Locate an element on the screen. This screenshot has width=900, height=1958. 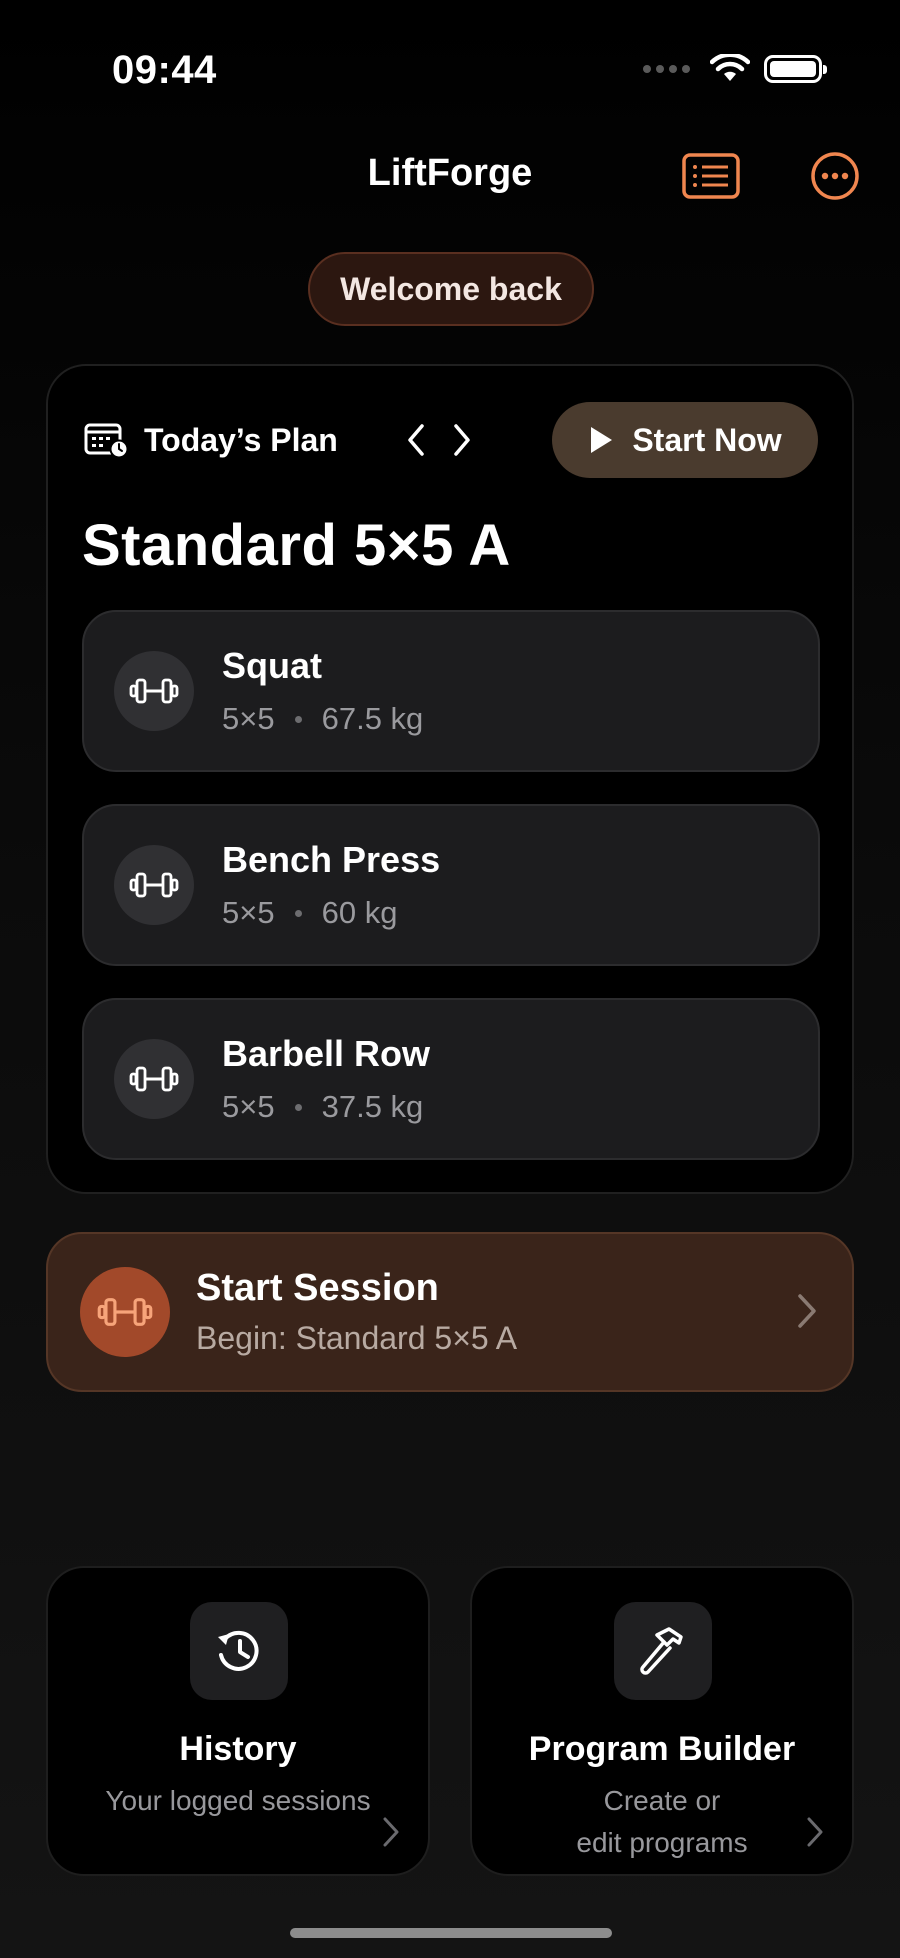
app-title: LiftForge is located at coordinates (450, 173).